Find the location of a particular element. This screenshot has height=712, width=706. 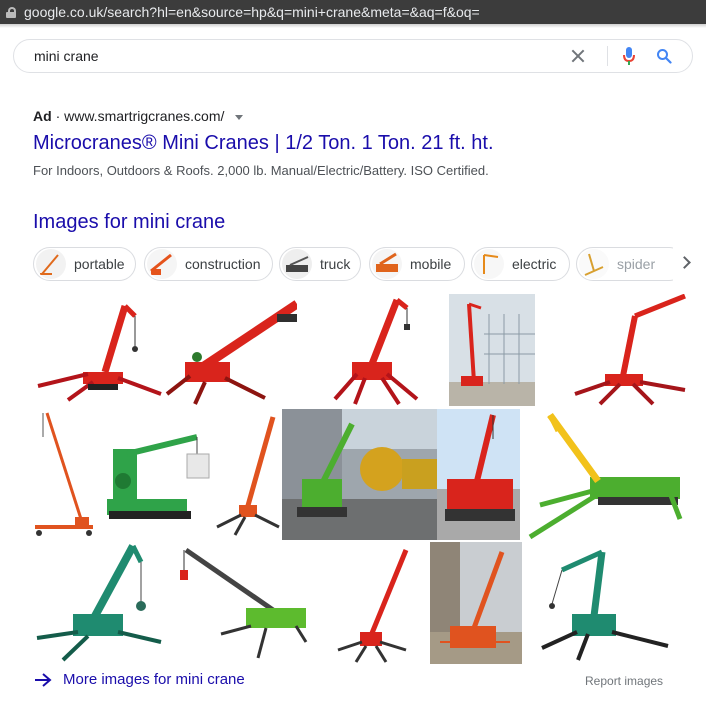

more-images-label: More images for mini crane is located at coordinates (154, 679).